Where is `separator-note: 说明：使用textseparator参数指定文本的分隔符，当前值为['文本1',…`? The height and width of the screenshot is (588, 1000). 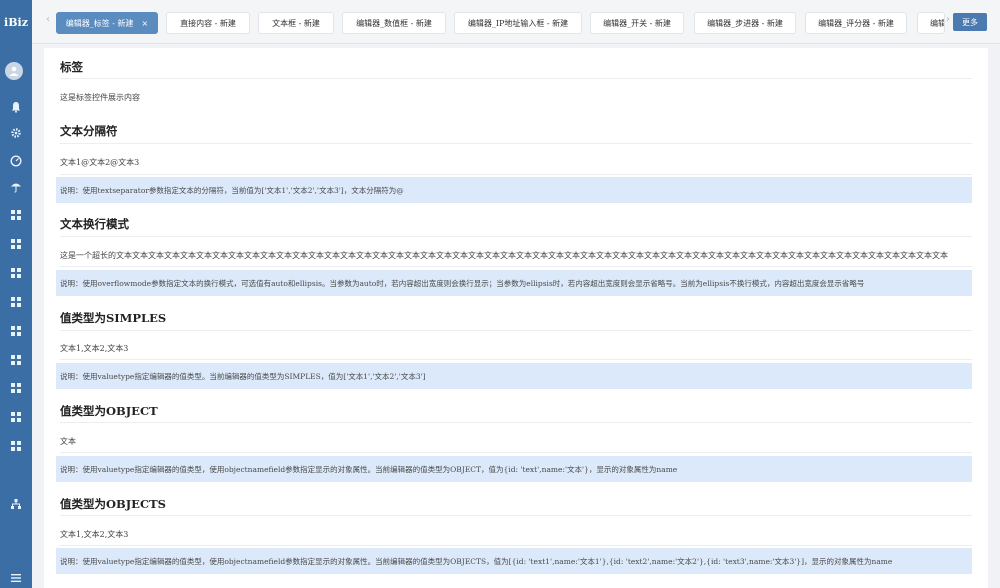 separator-note: 说明：使用textseparator参数指定文本的分隔符，当前值为['文本1',… is located at coordinates (514, 190).